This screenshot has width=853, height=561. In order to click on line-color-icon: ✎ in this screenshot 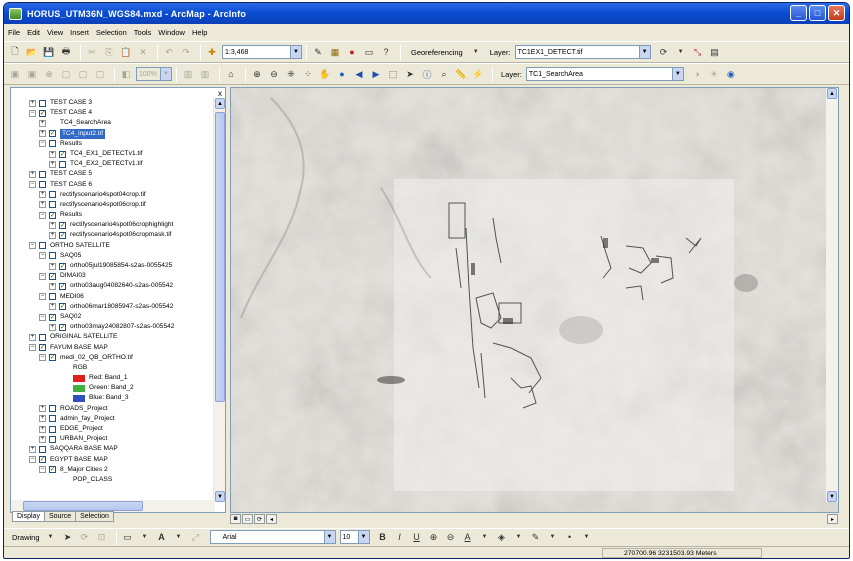, I will do `click(536, 537)`.